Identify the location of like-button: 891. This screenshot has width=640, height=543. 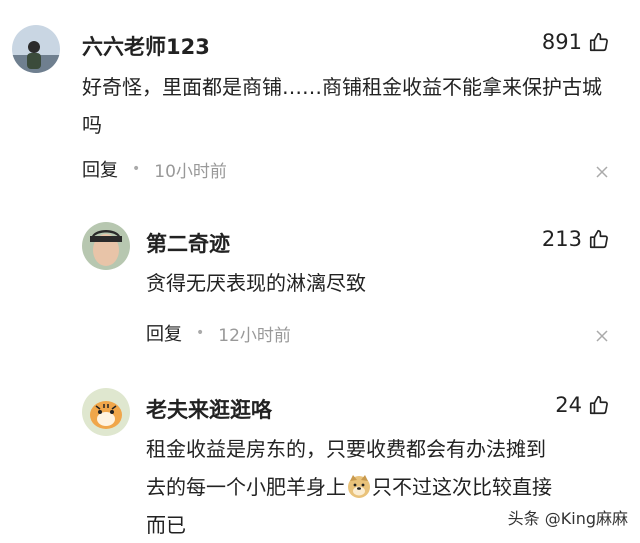
(576, 42).